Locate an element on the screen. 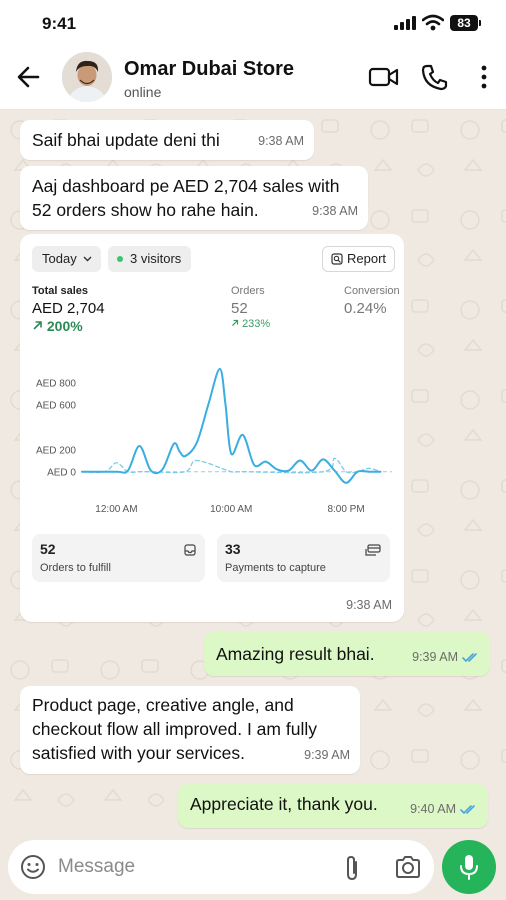 The height and width of the screenshot is (900, 506). message-text: Amazing result bhai. is located at coordinates (295, 654).